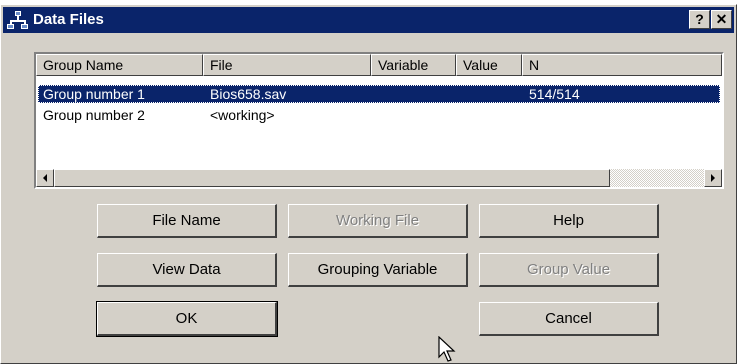 This screenshot has height=364, width=739. What do you see at coordinates (379, 94) in the screenshot?
I see `table-row: Group number 1 Bios658.sav 514/514` at bounding box center [379, 94].